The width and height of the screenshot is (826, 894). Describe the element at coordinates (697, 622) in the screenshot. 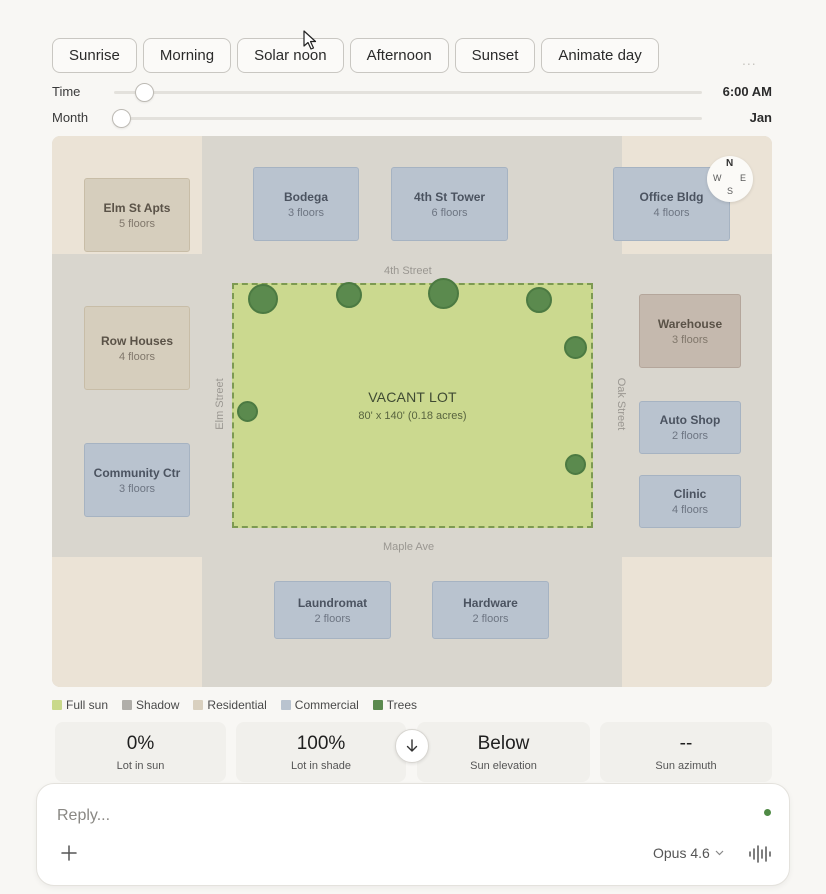

I see `map-corner-block-se` at that location.